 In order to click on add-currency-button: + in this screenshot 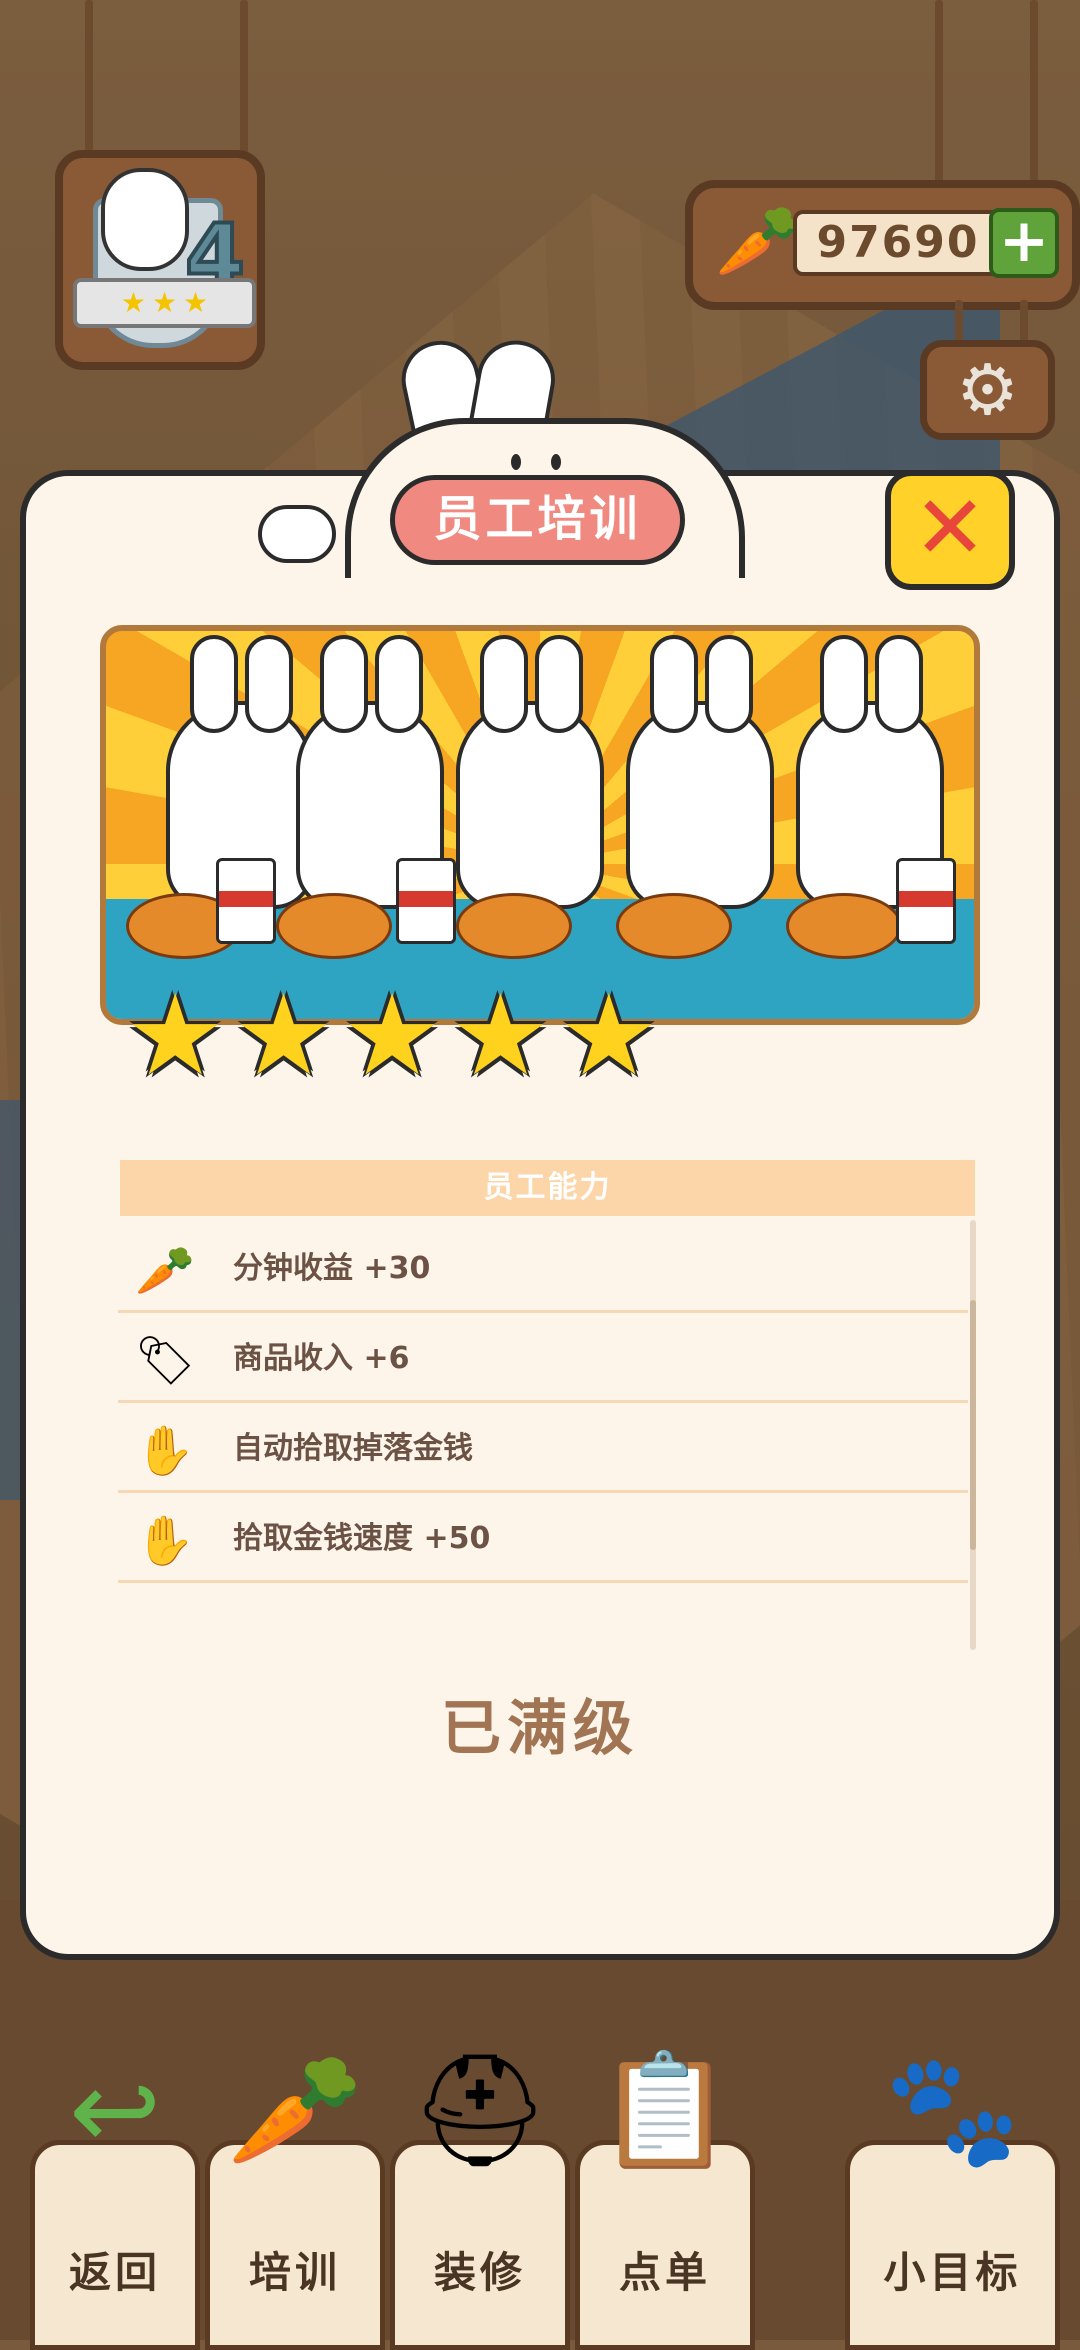, I will do `click(1024, 243)`.